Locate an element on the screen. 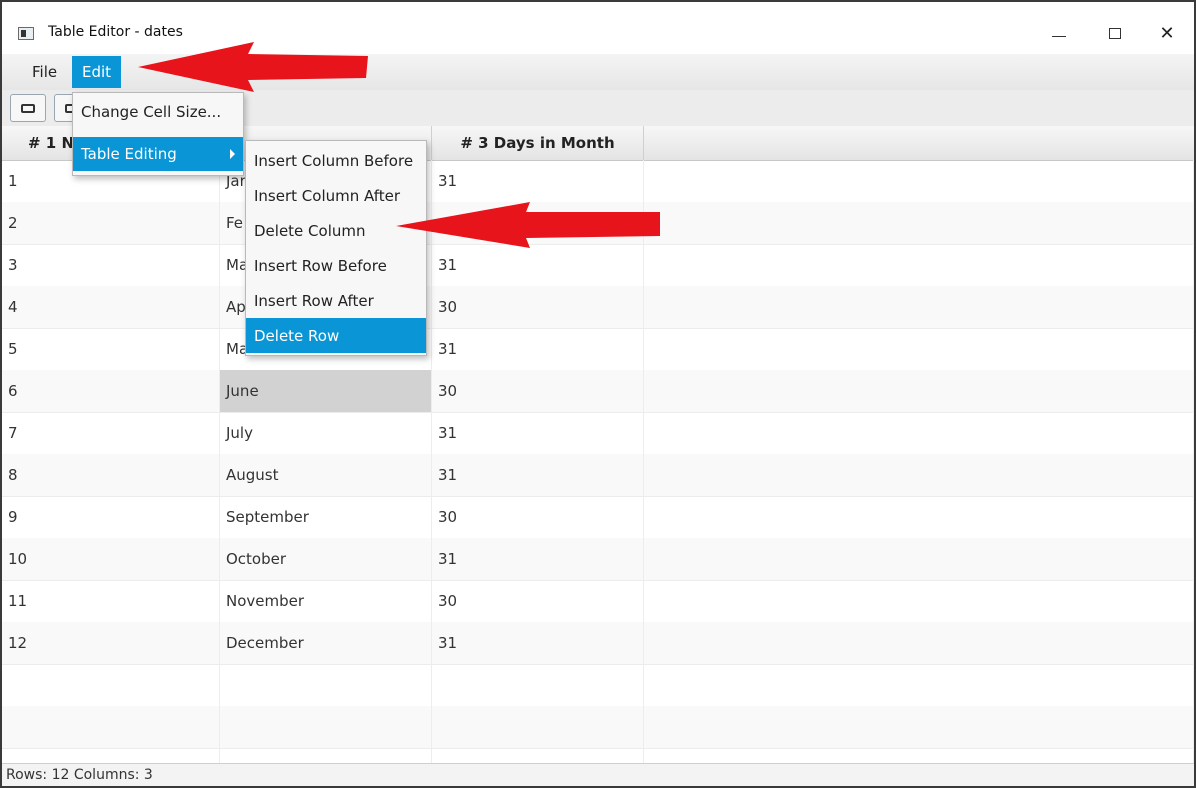 The image size is (1196, 788). table-cell: 6 is located at coordinates (111, 391).